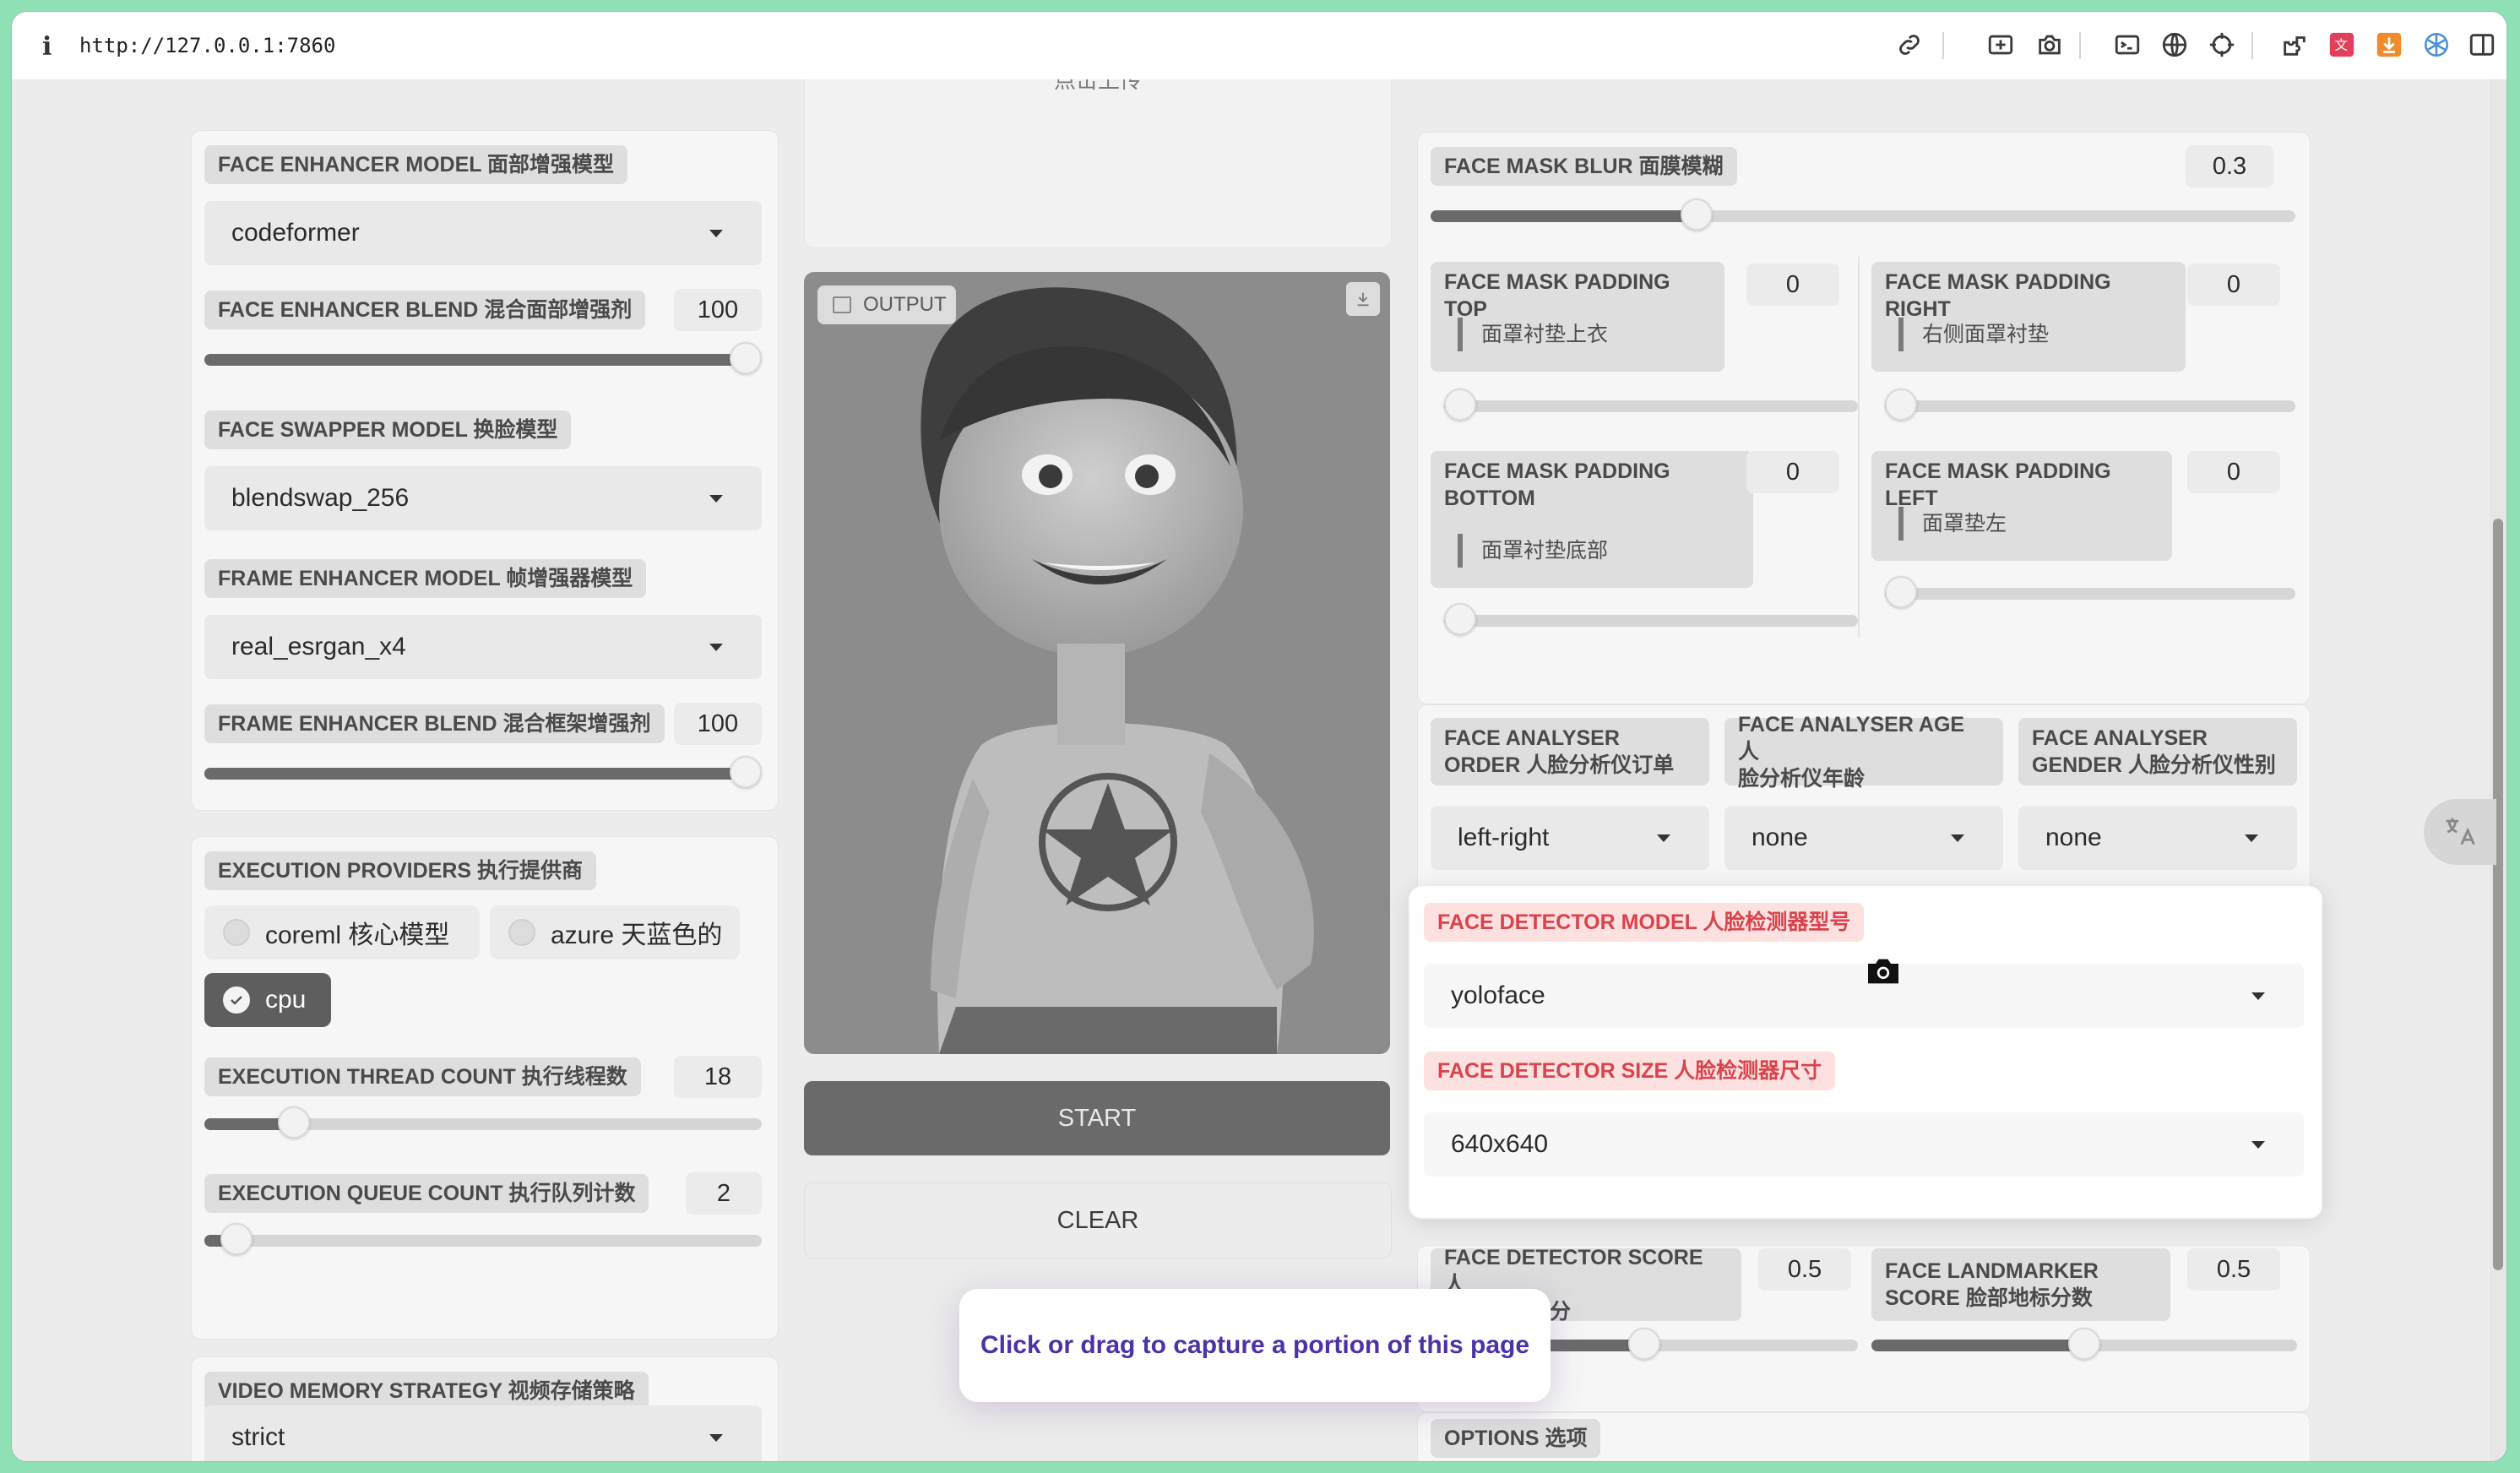 The image size is (2520, 1473). Describe the element at coordinates (2000, 45) in the screenshot. I see `screenshot-icon` at that location.